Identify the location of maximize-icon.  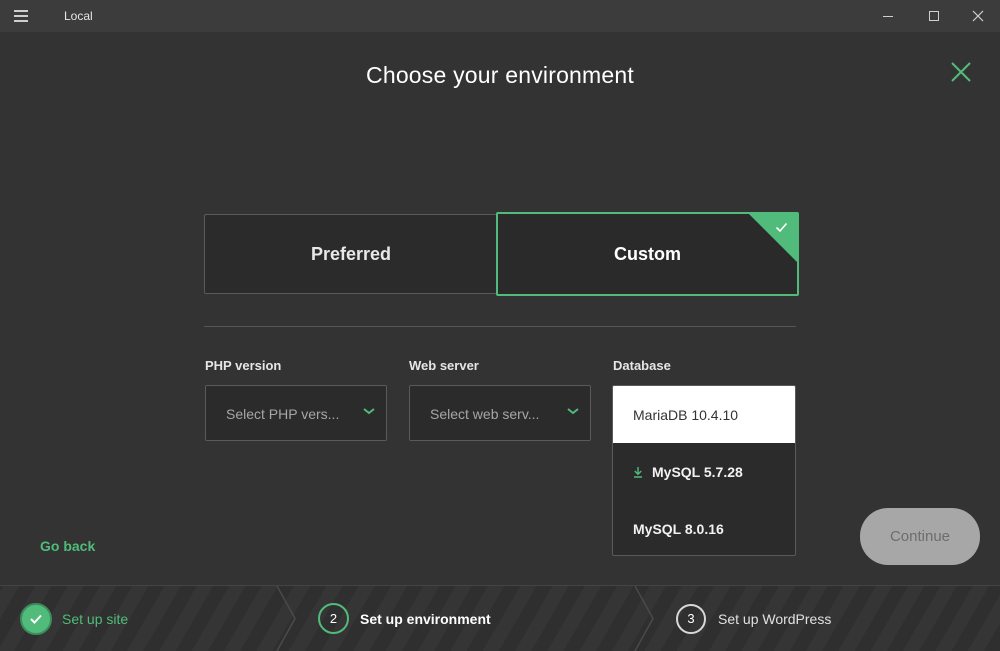
(934, 16).